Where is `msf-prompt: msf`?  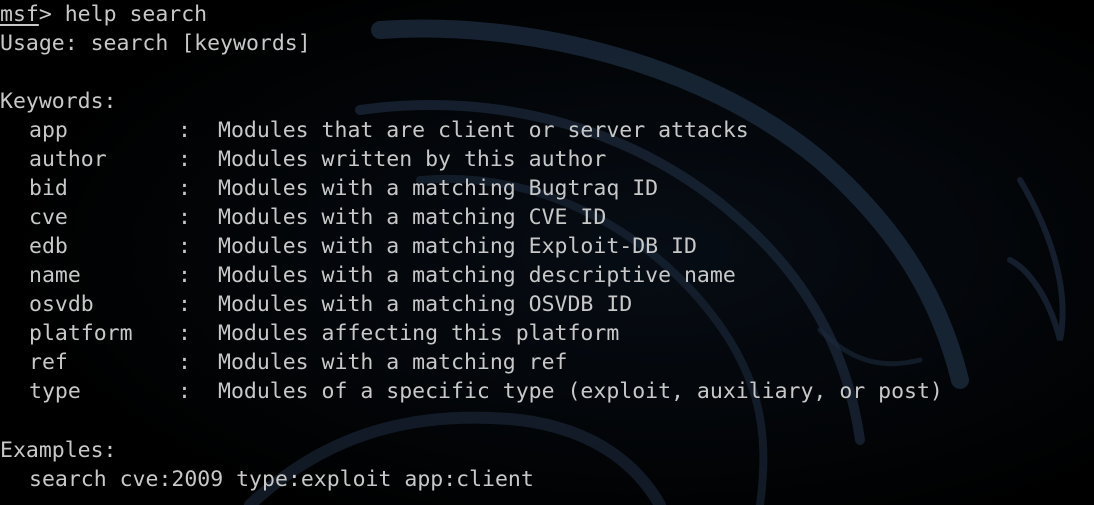
msf-prompt: msf is located at coordinates (19, 14).